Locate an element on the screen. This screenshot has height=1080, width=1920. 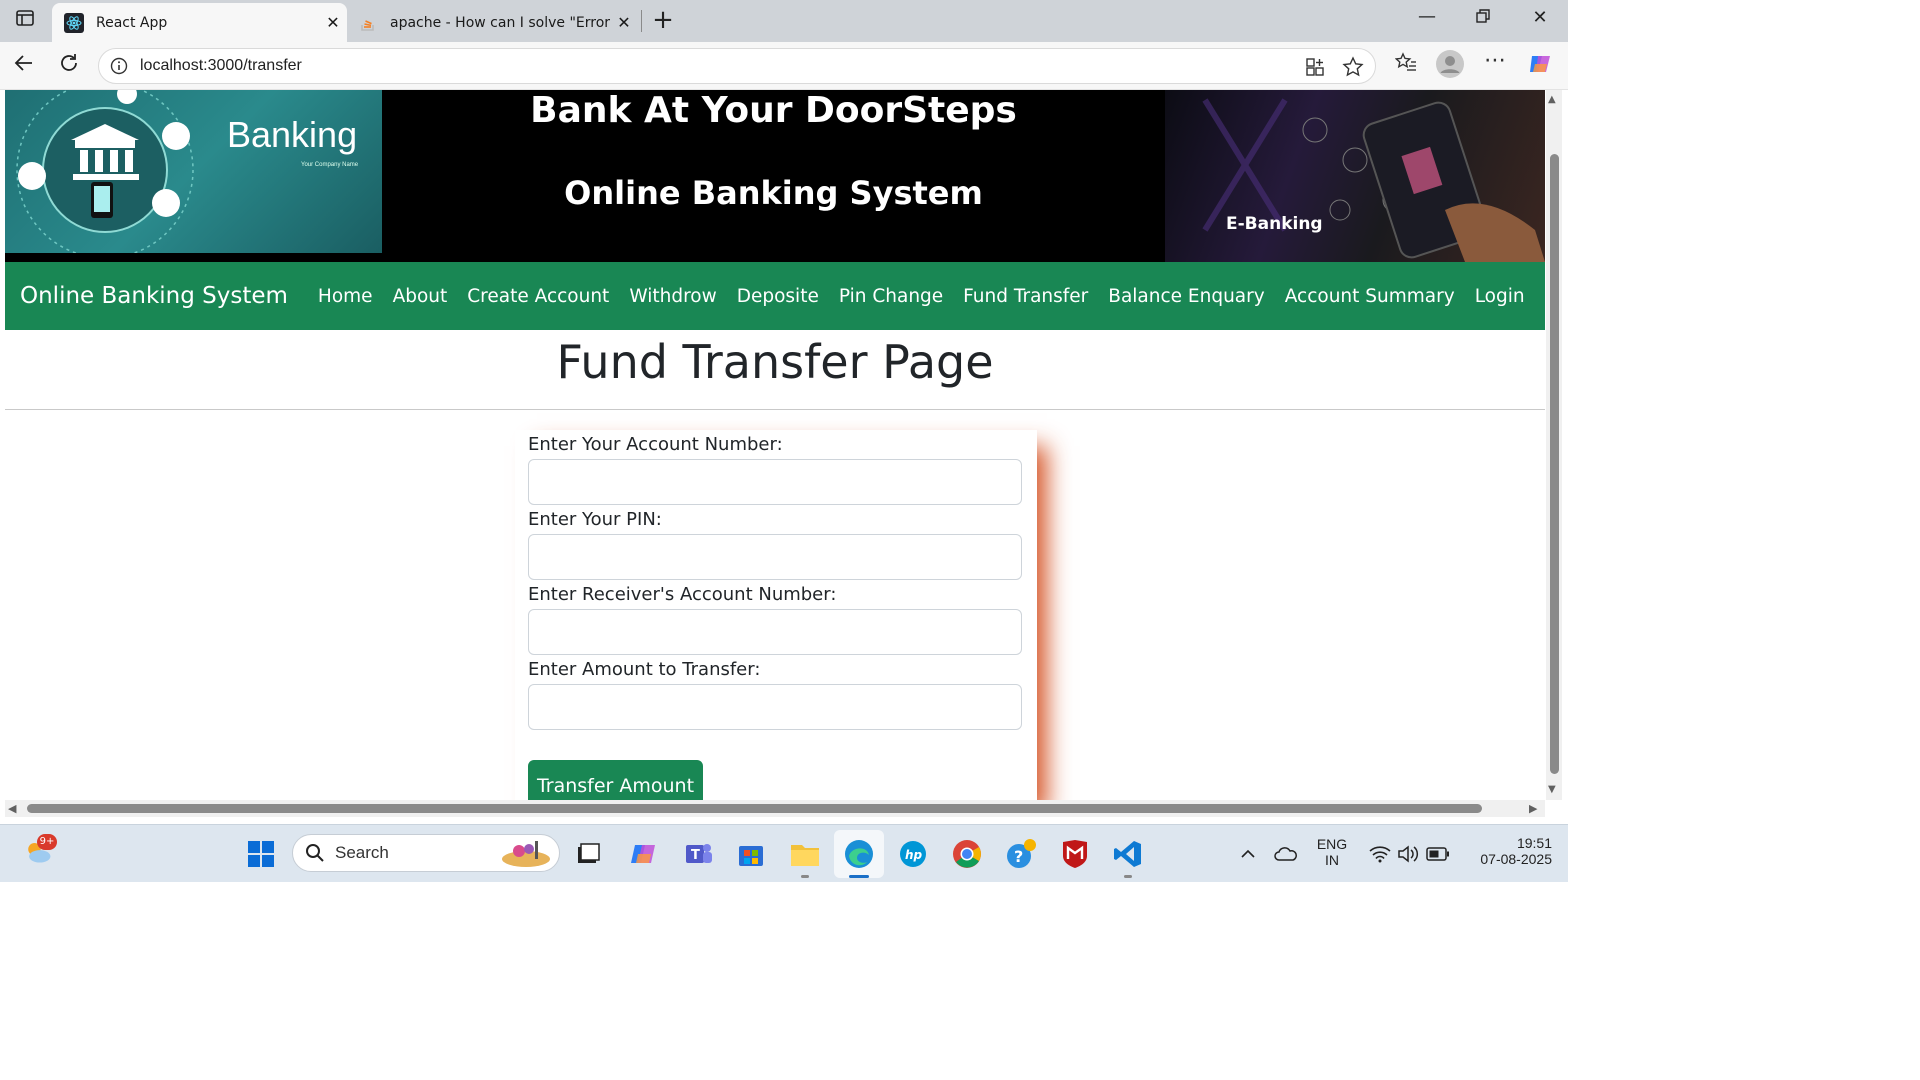
svg-text: T is located at coordinates (695, 855).